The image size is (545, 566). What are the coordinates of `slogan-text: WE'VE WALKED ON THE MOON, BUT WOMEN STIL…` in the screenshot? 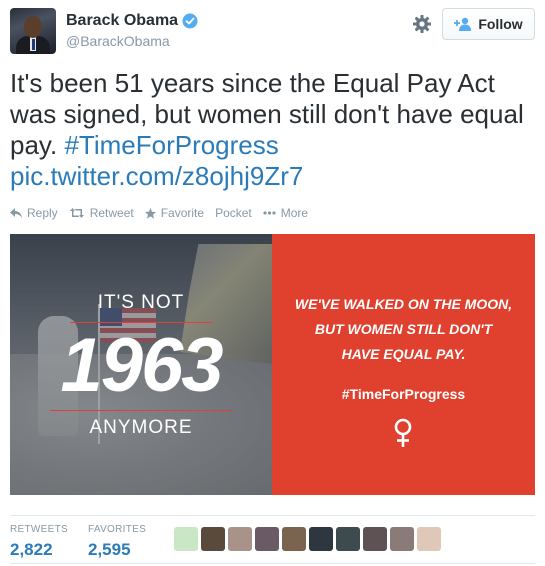 It's located at (403, 329).